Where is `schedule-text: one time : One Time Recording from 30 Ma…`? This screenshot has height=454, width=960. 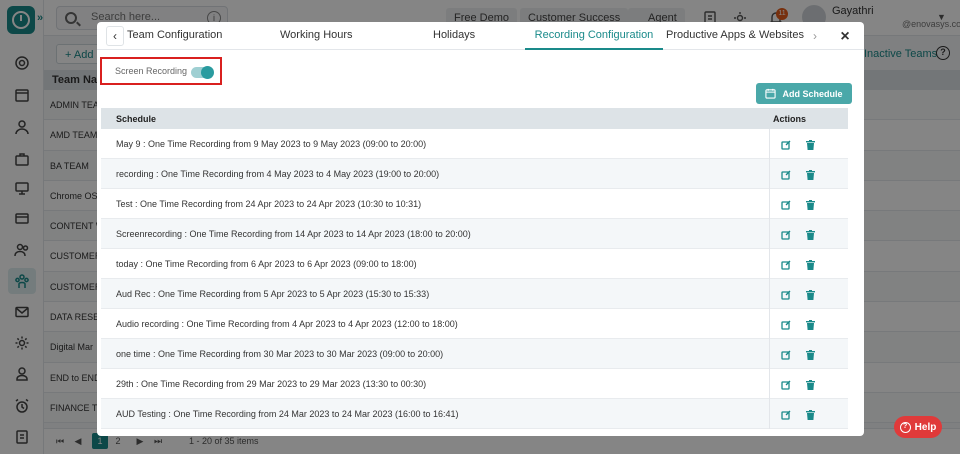 schedule-text: one time : One Time Recording from 30 Ma… is located at coordinates (280, 354).